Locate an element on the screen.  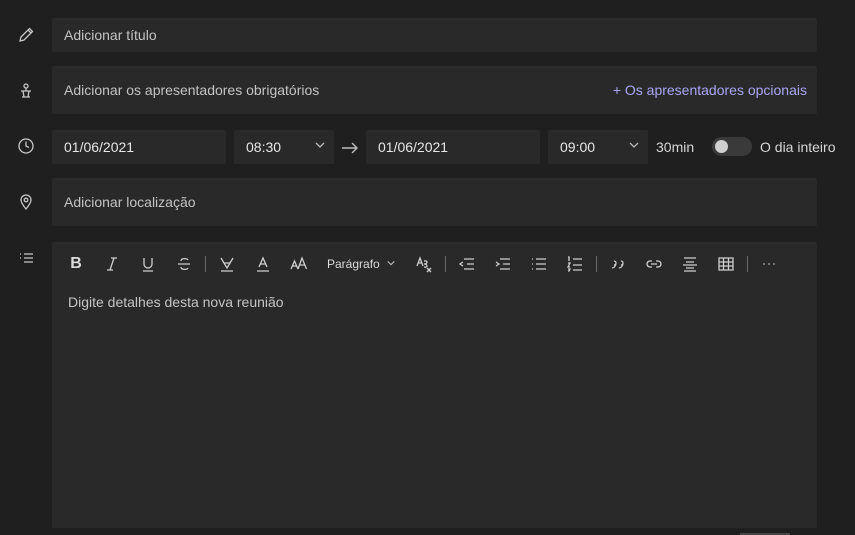
highlight-button is located at coordinates (227, 264).